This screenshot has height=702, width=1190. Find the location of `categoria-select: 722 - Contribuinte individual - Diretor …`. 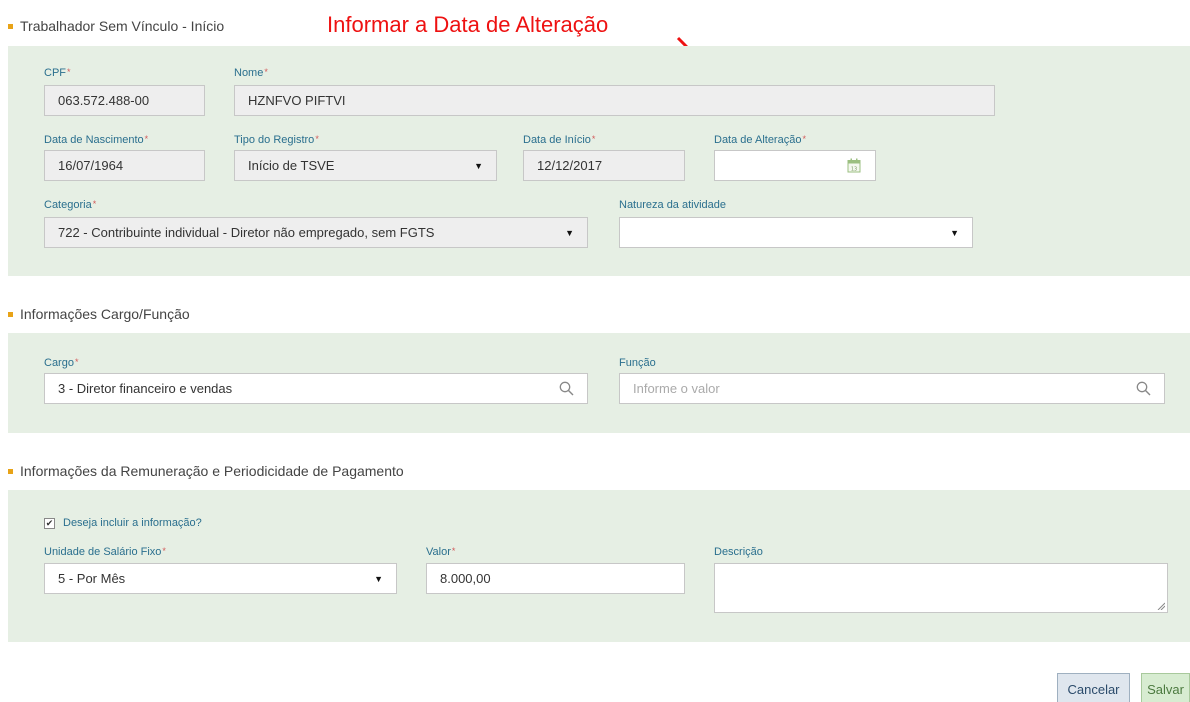

categoria-select: 722 - Contribuinte individual - Diretor … is located at coordinates (316, 232).